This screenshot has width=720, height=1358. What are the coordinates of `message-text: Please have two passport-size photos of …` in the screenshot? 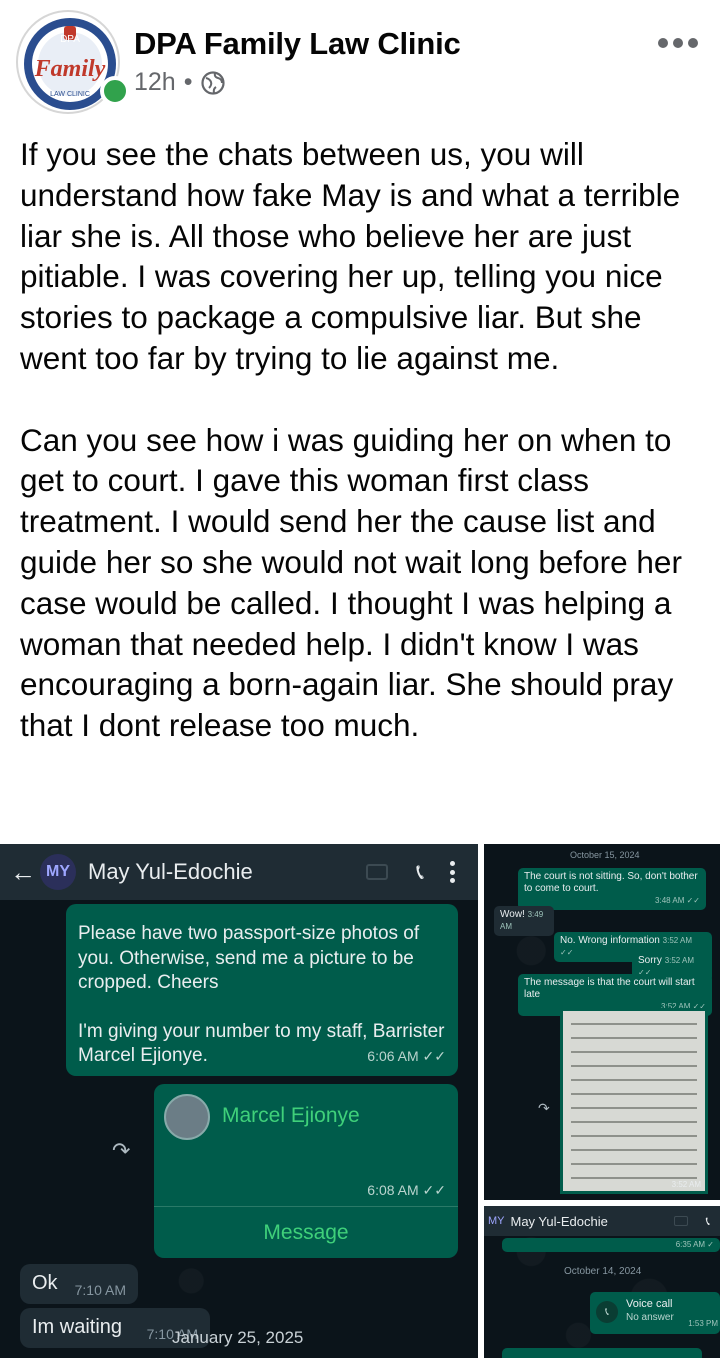 It's located at (249, 958).